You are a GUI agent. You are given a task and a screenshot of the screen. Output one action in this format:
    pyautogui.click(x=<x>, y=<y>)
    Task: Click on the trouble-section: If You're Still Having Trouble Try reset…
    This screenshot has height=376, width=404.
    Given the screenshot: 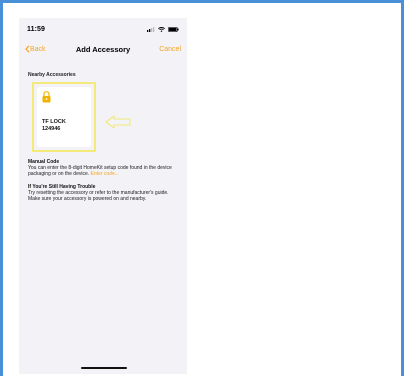 What is the action you would take?
    pyautogui.click(x=107, y=193)
    